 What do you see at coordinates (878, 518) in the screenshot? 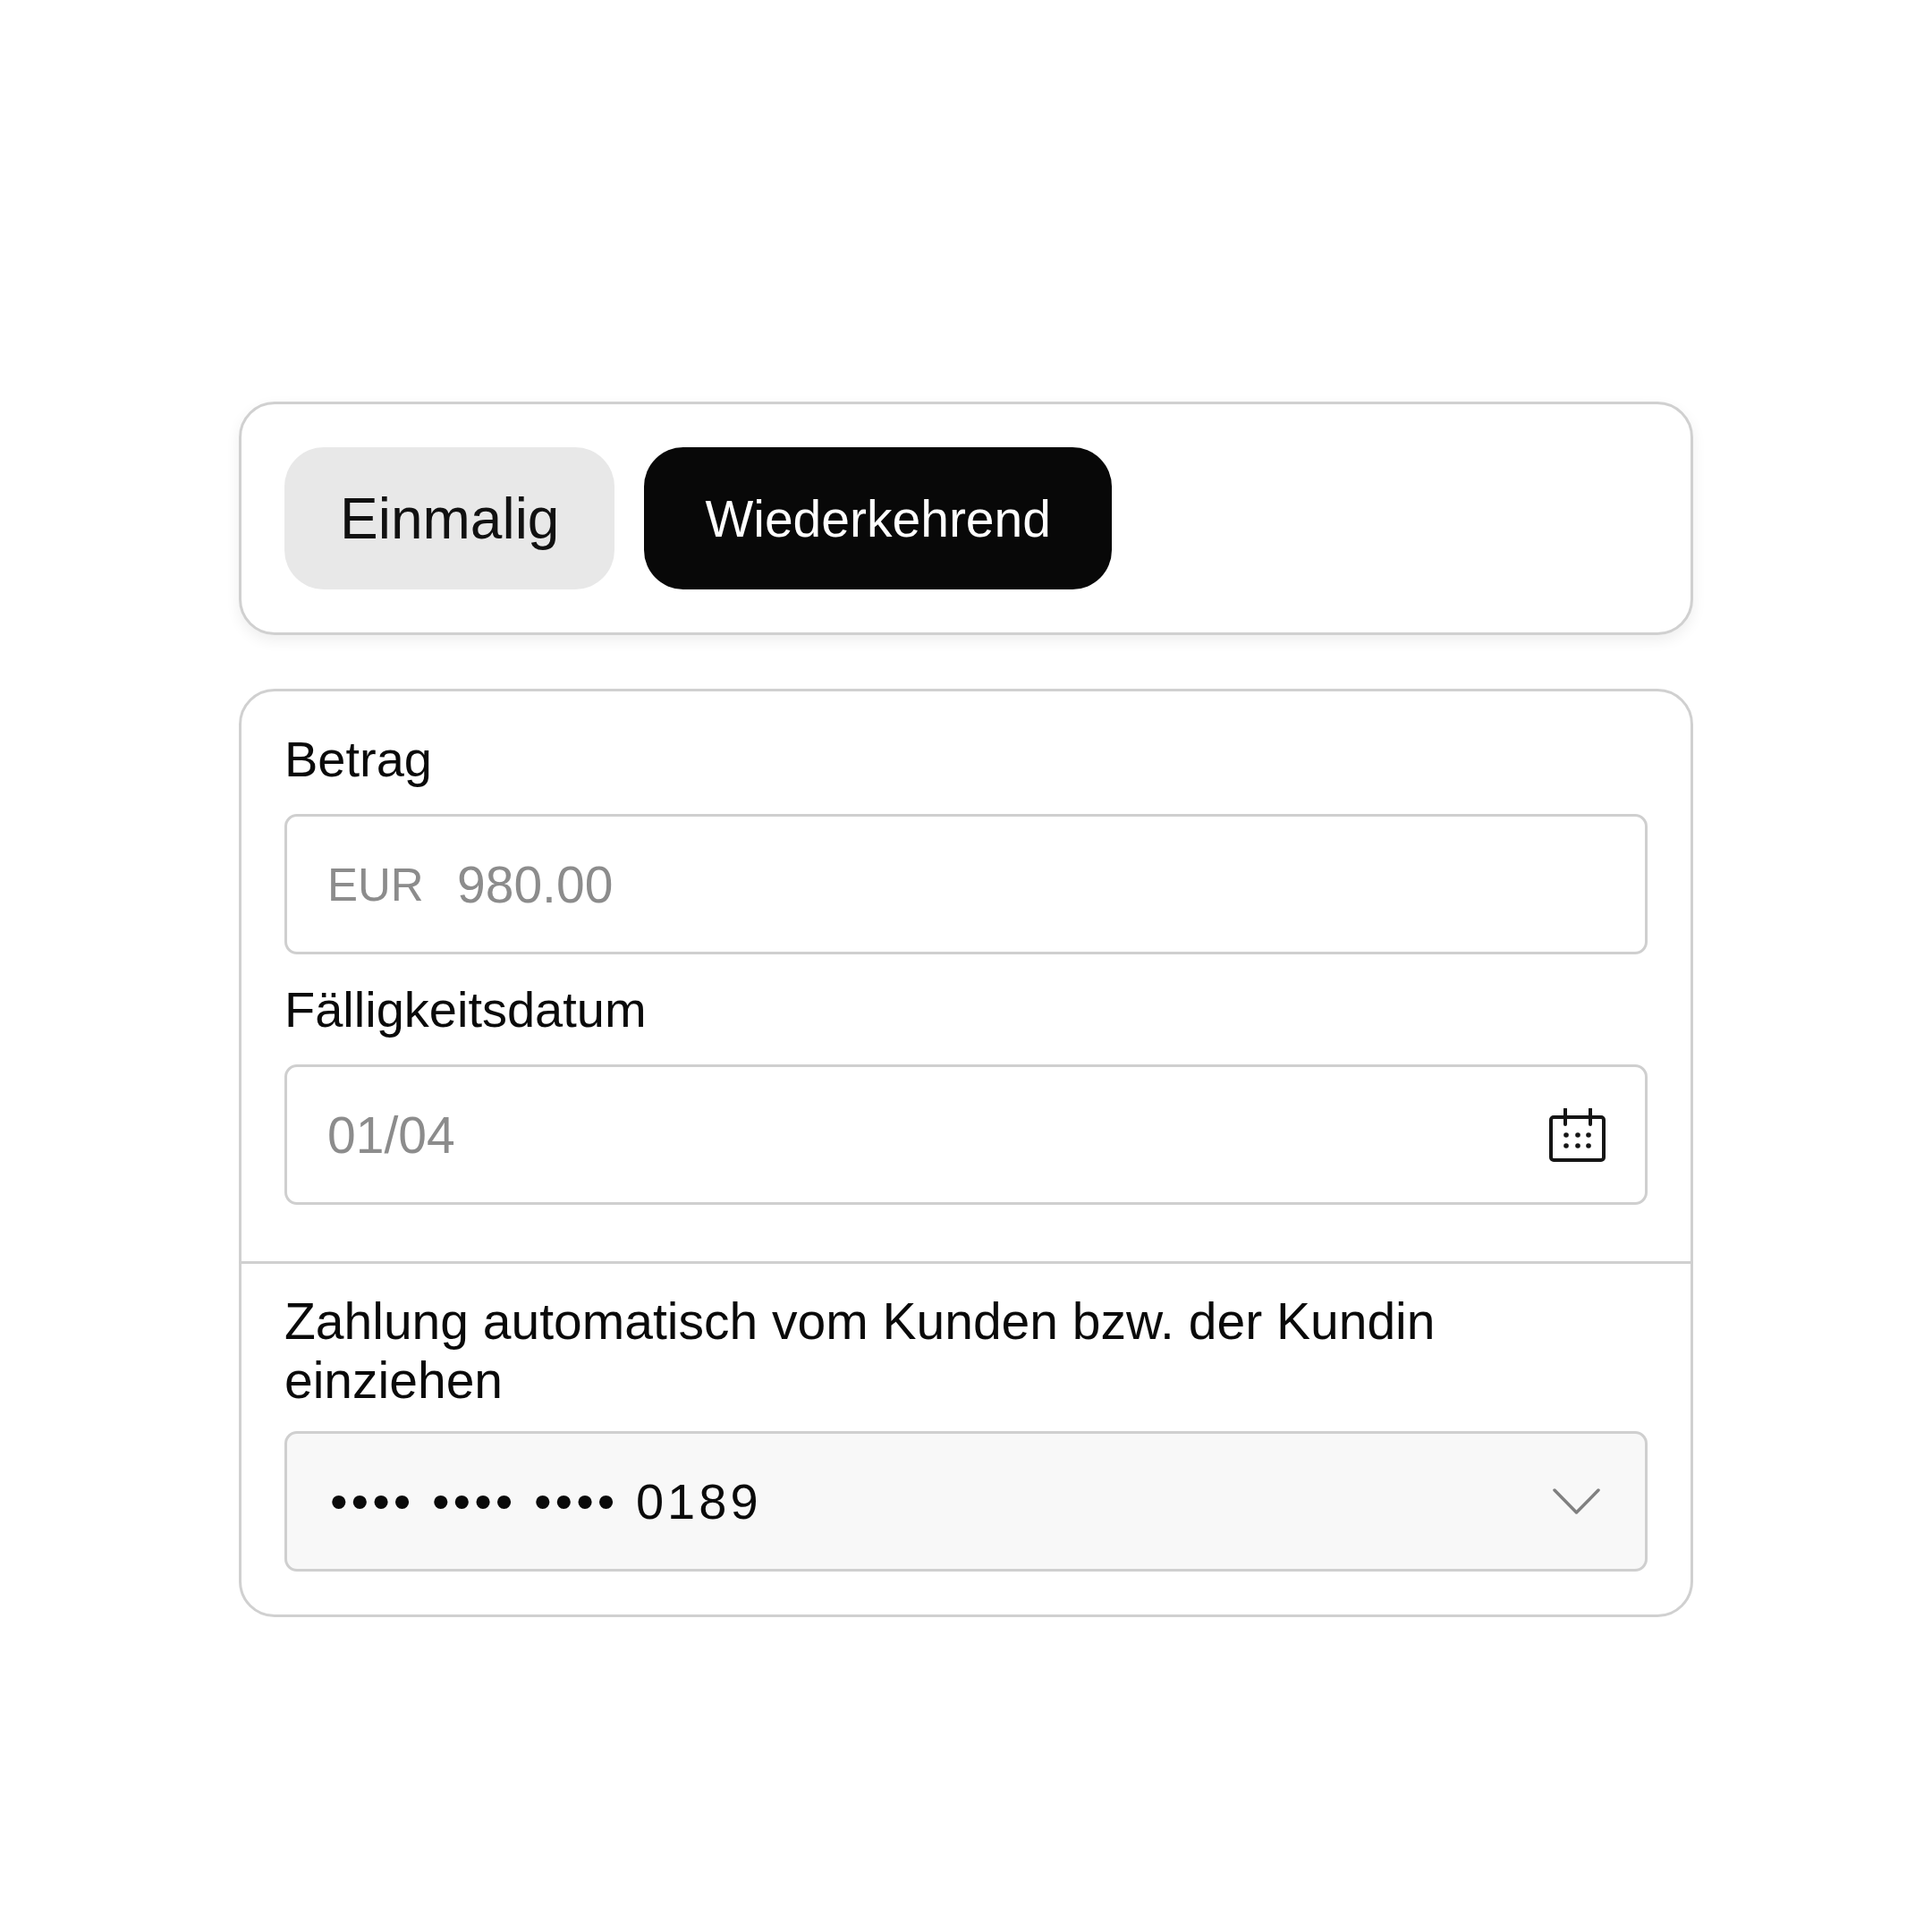
I see `payment-type-tab: Wiederkehrend` at bounding box center [878, 518].